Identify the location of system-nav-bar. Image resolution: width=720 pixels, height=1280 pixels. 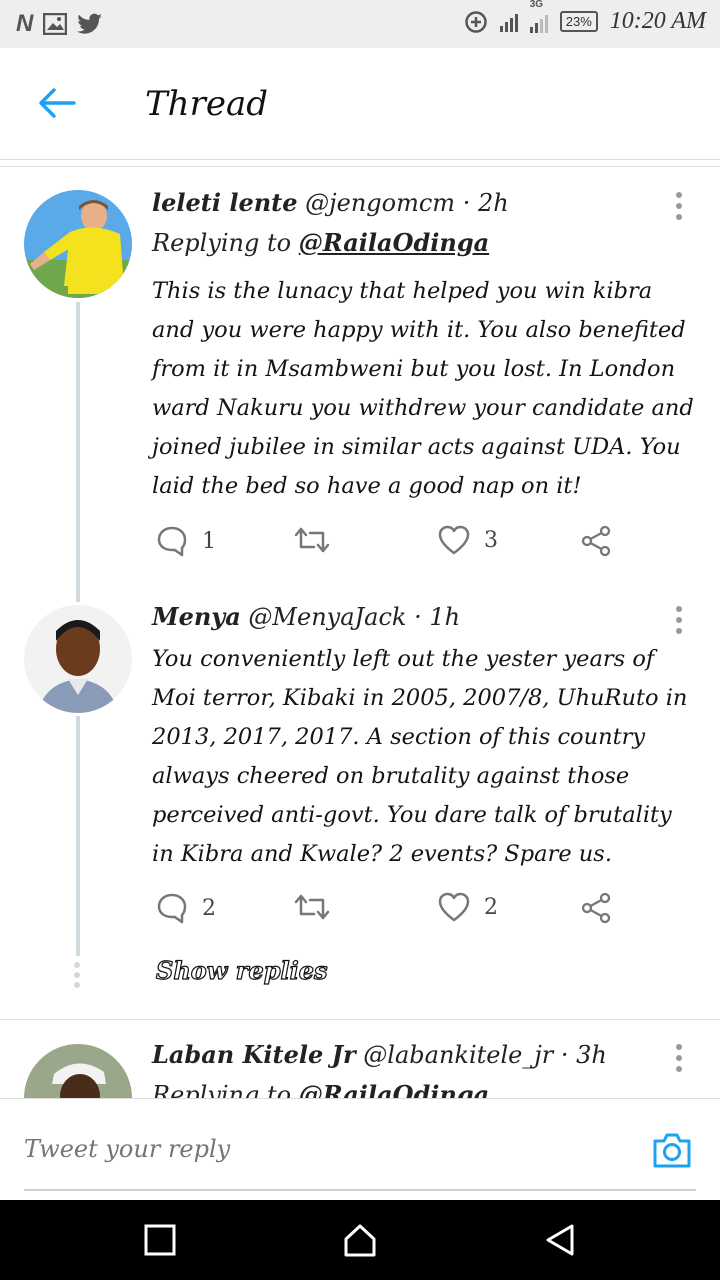
(360, 1240).